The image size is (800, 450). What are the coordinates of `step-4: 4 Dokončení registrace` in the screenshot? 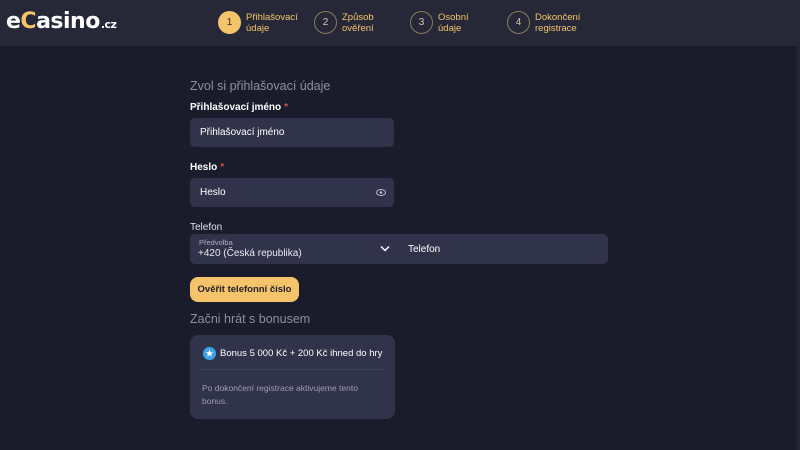 It's located at (549, 22).